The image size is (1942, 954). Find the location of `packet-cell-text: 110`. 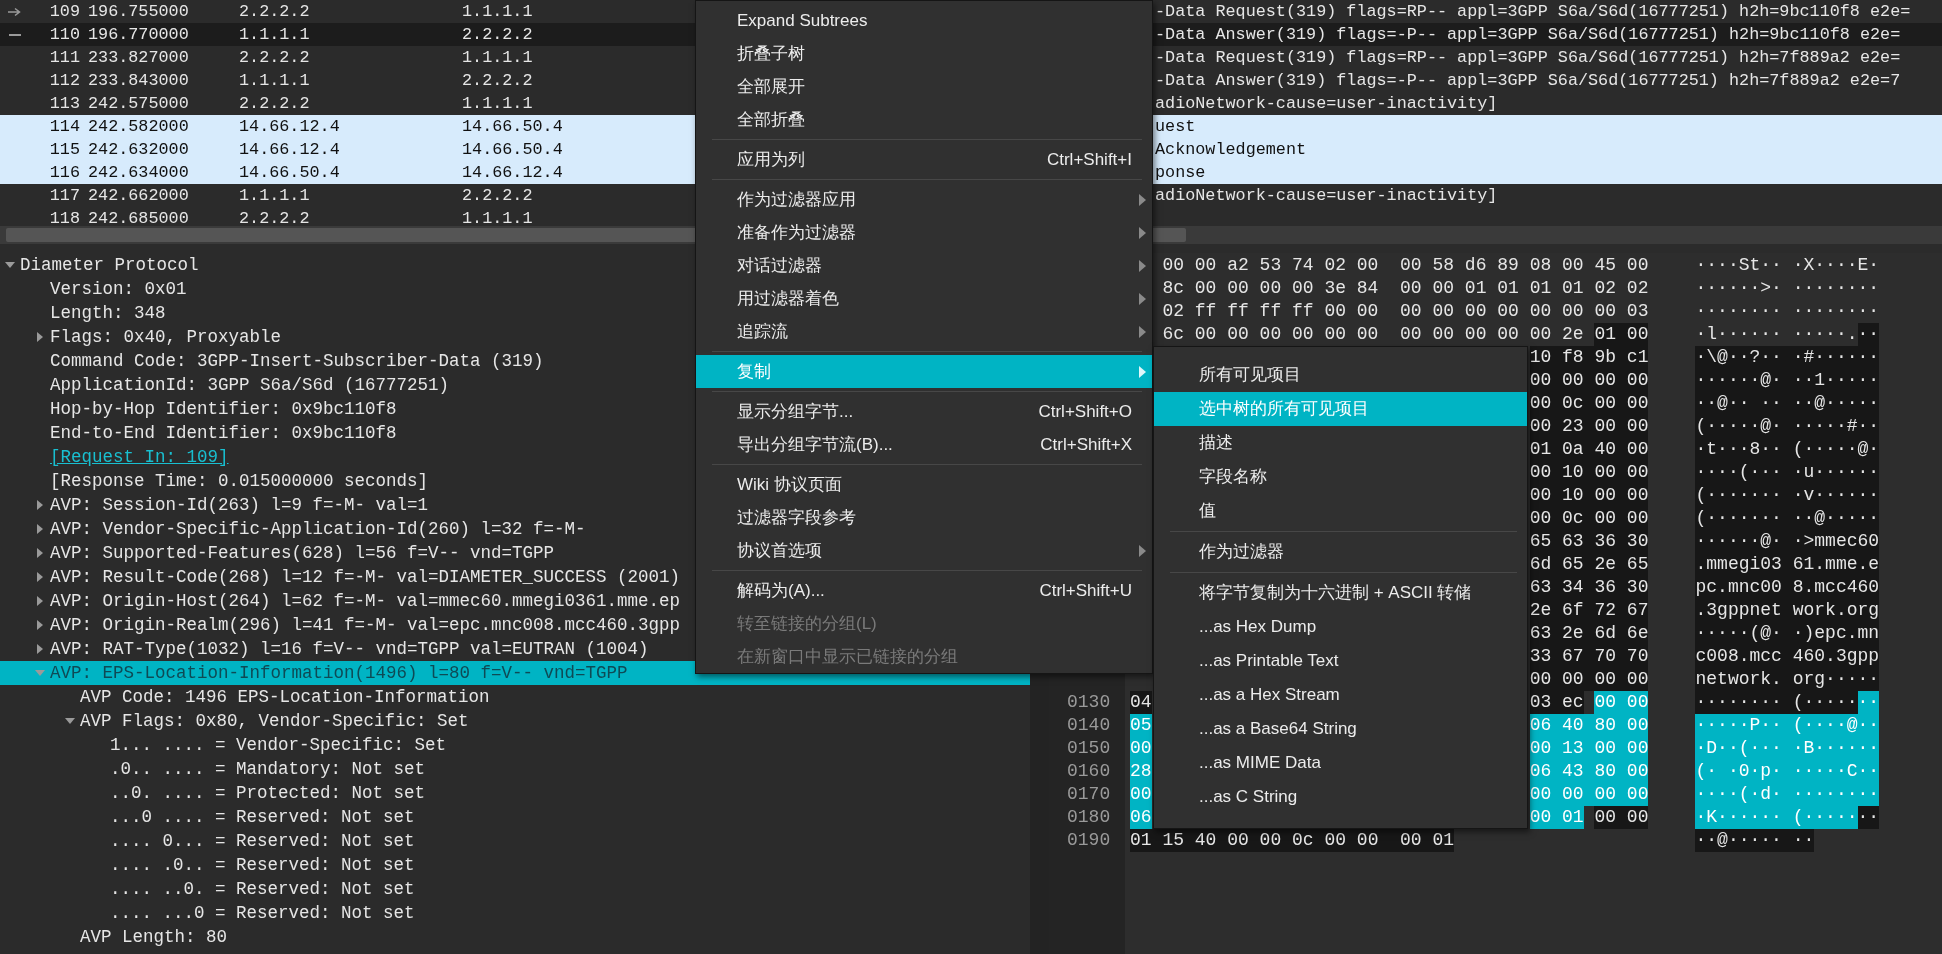

packet-cell-text: 110 is located at coordinates (64, 35).